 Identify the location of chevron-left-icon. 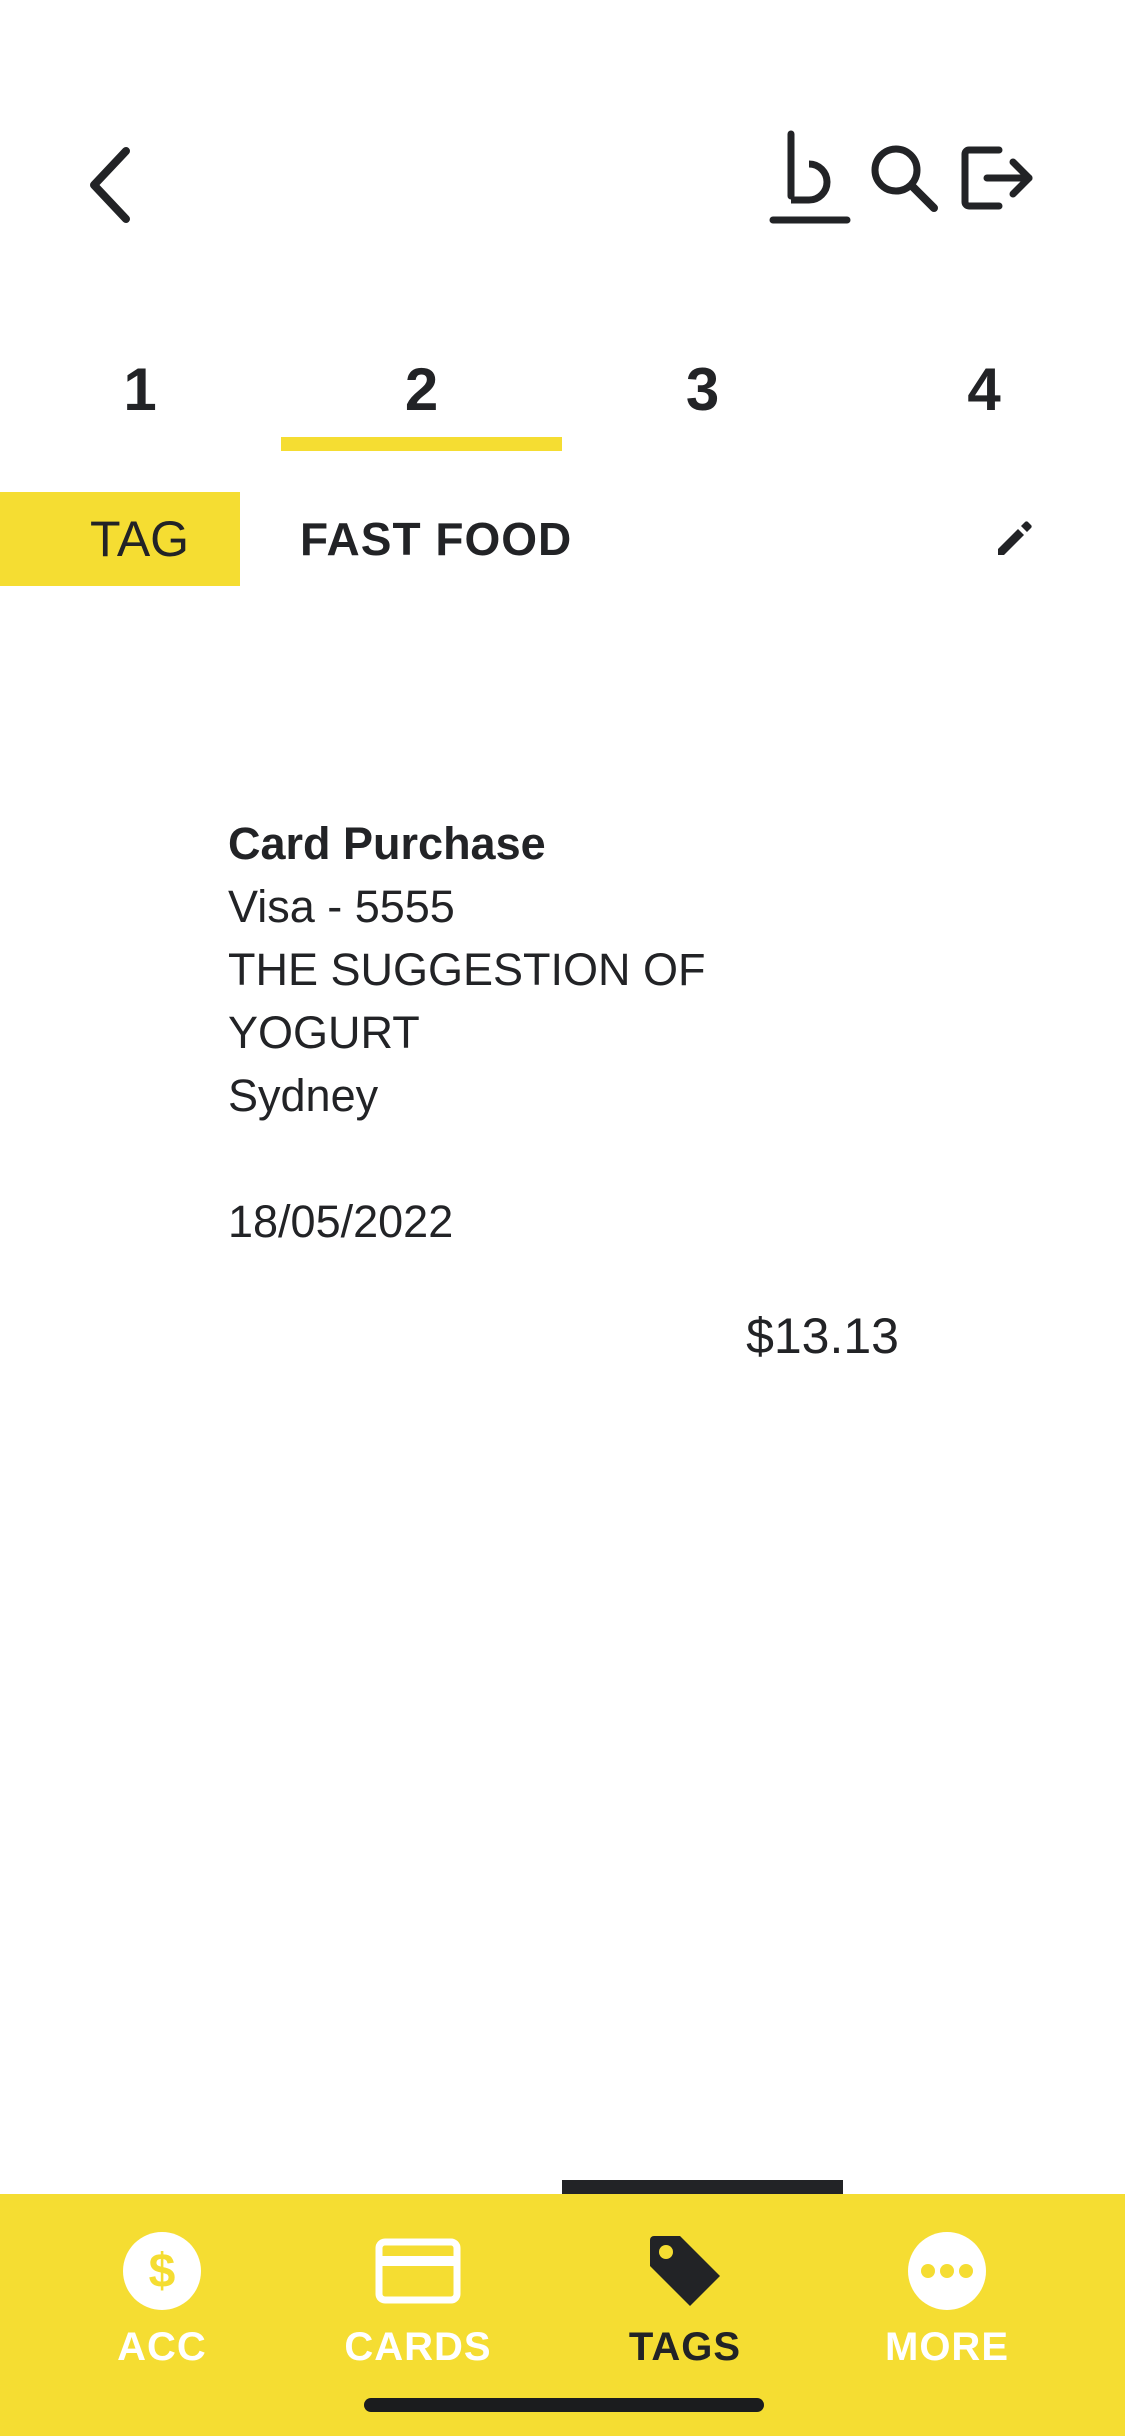
(110, 185).